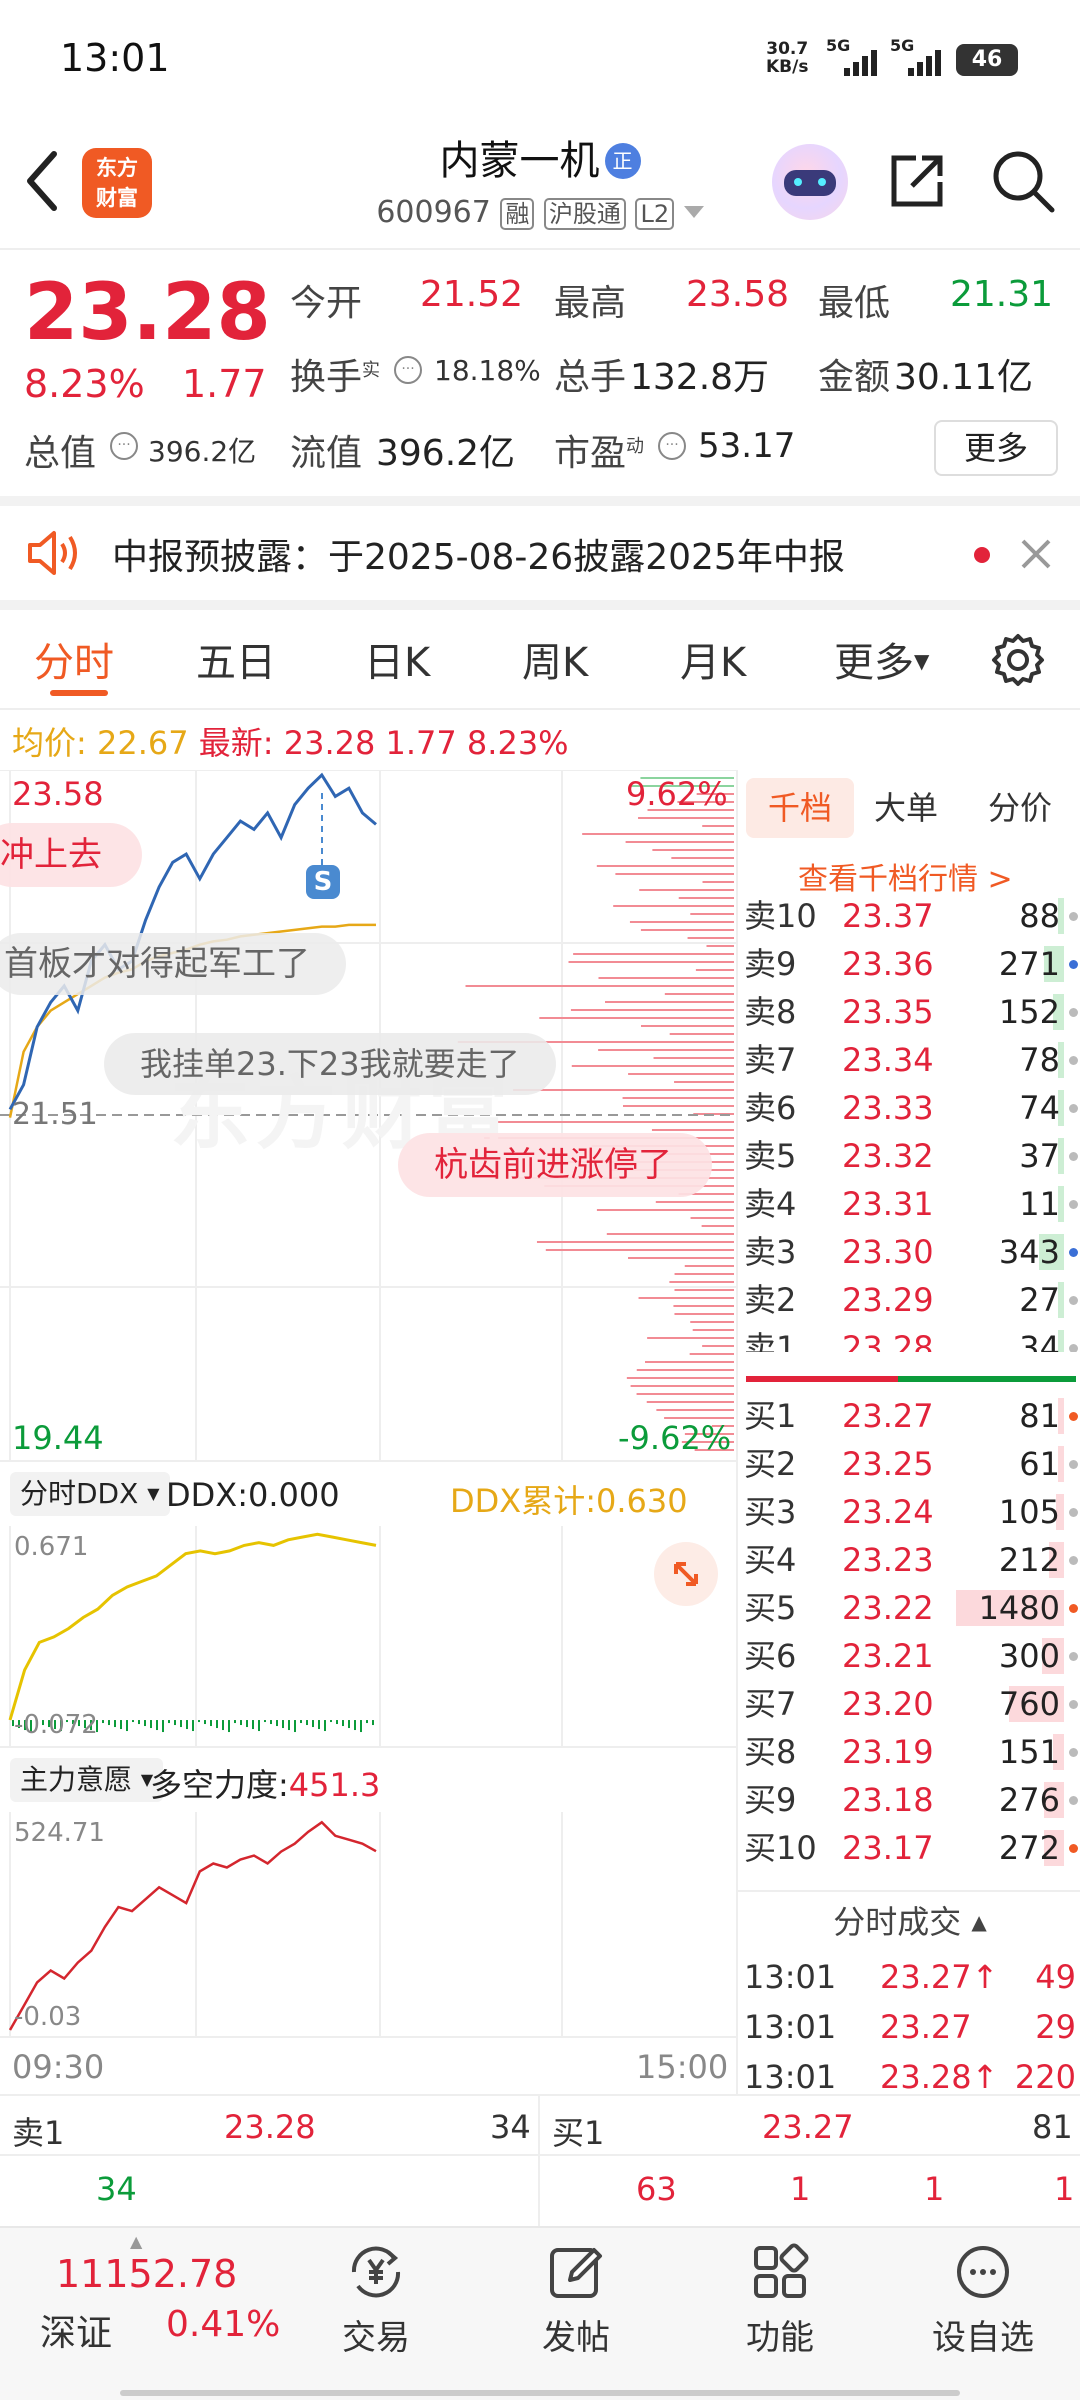 This screenshot has width=1080, height=2400. What do you see at coordinates (79, 693) in the screenshot?
I see `tab-active-underline` at bounding box center [79, 693].